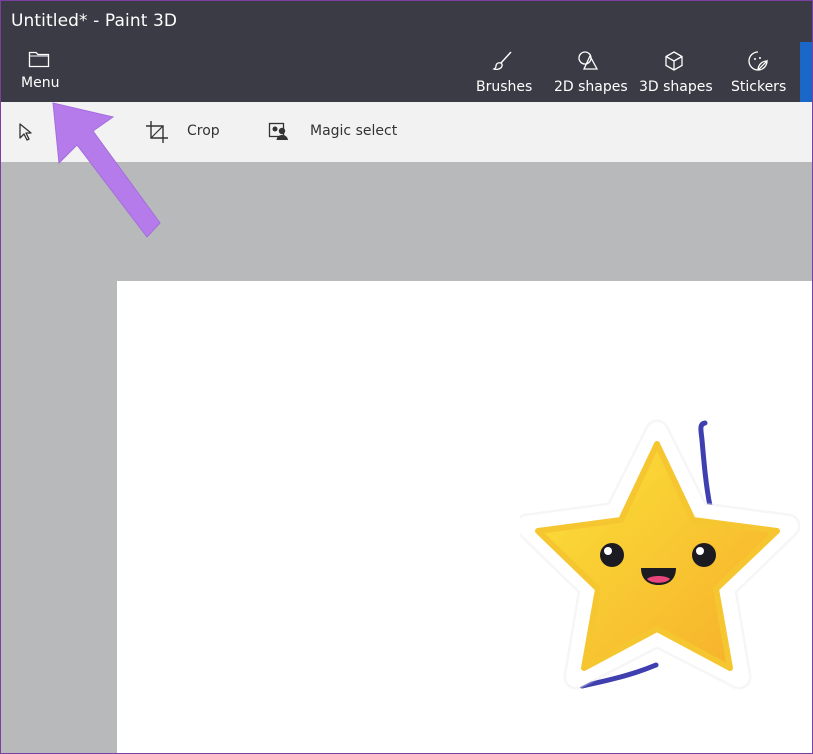 This screenshot has height=754, width=813. What do you see at coordinates (406, 21) in the screenshot?
I see `title-bar: Untitled* - Paint 3D` at bounding box center [406, 21].